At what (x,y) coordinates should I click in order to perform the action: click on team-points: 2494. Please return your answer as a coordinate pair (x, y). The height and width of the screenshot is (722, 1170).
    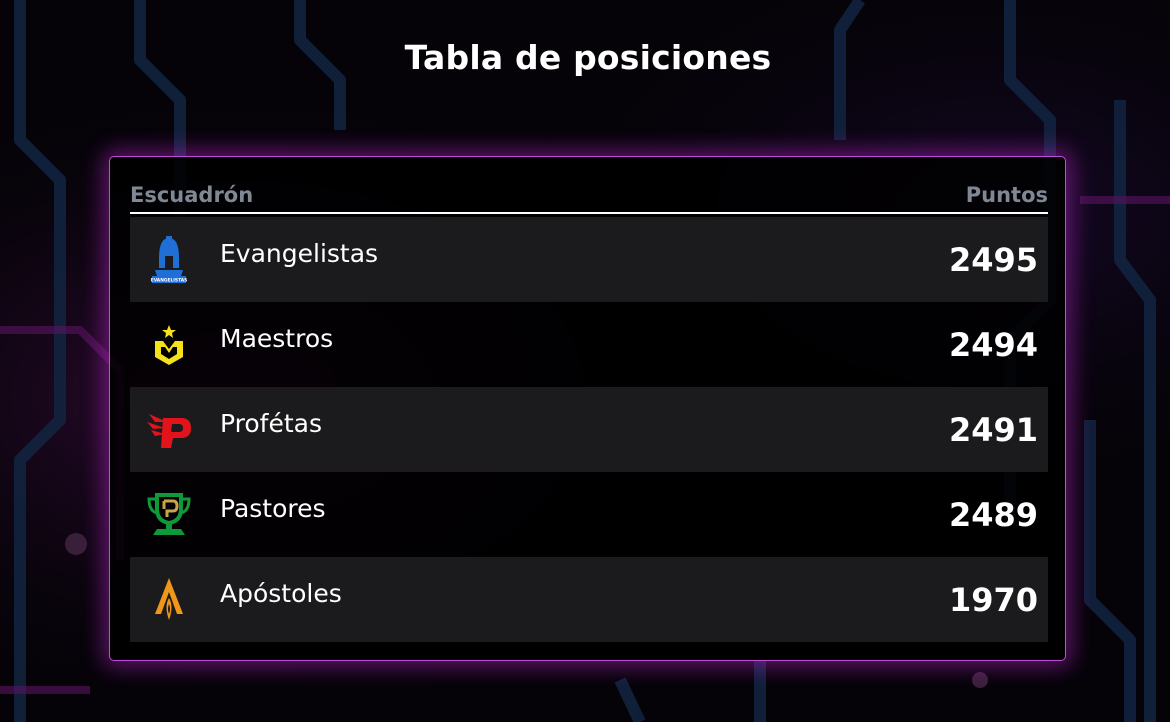
    Looking at the image, I should click on (993, 345).